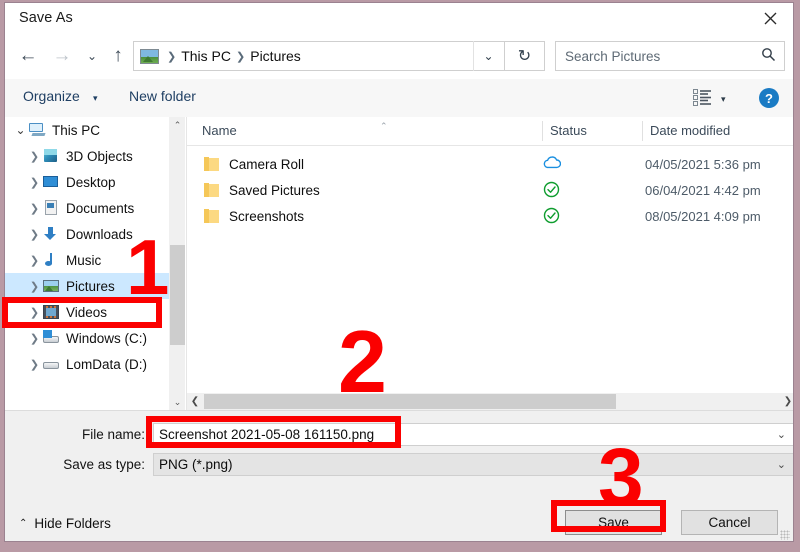 Image resolution: width=800 pixels, height=552 pixels. Describe the element at coordinates (410, 401) in the screenshot. I see `h-scrollbar-thumb` at that location.